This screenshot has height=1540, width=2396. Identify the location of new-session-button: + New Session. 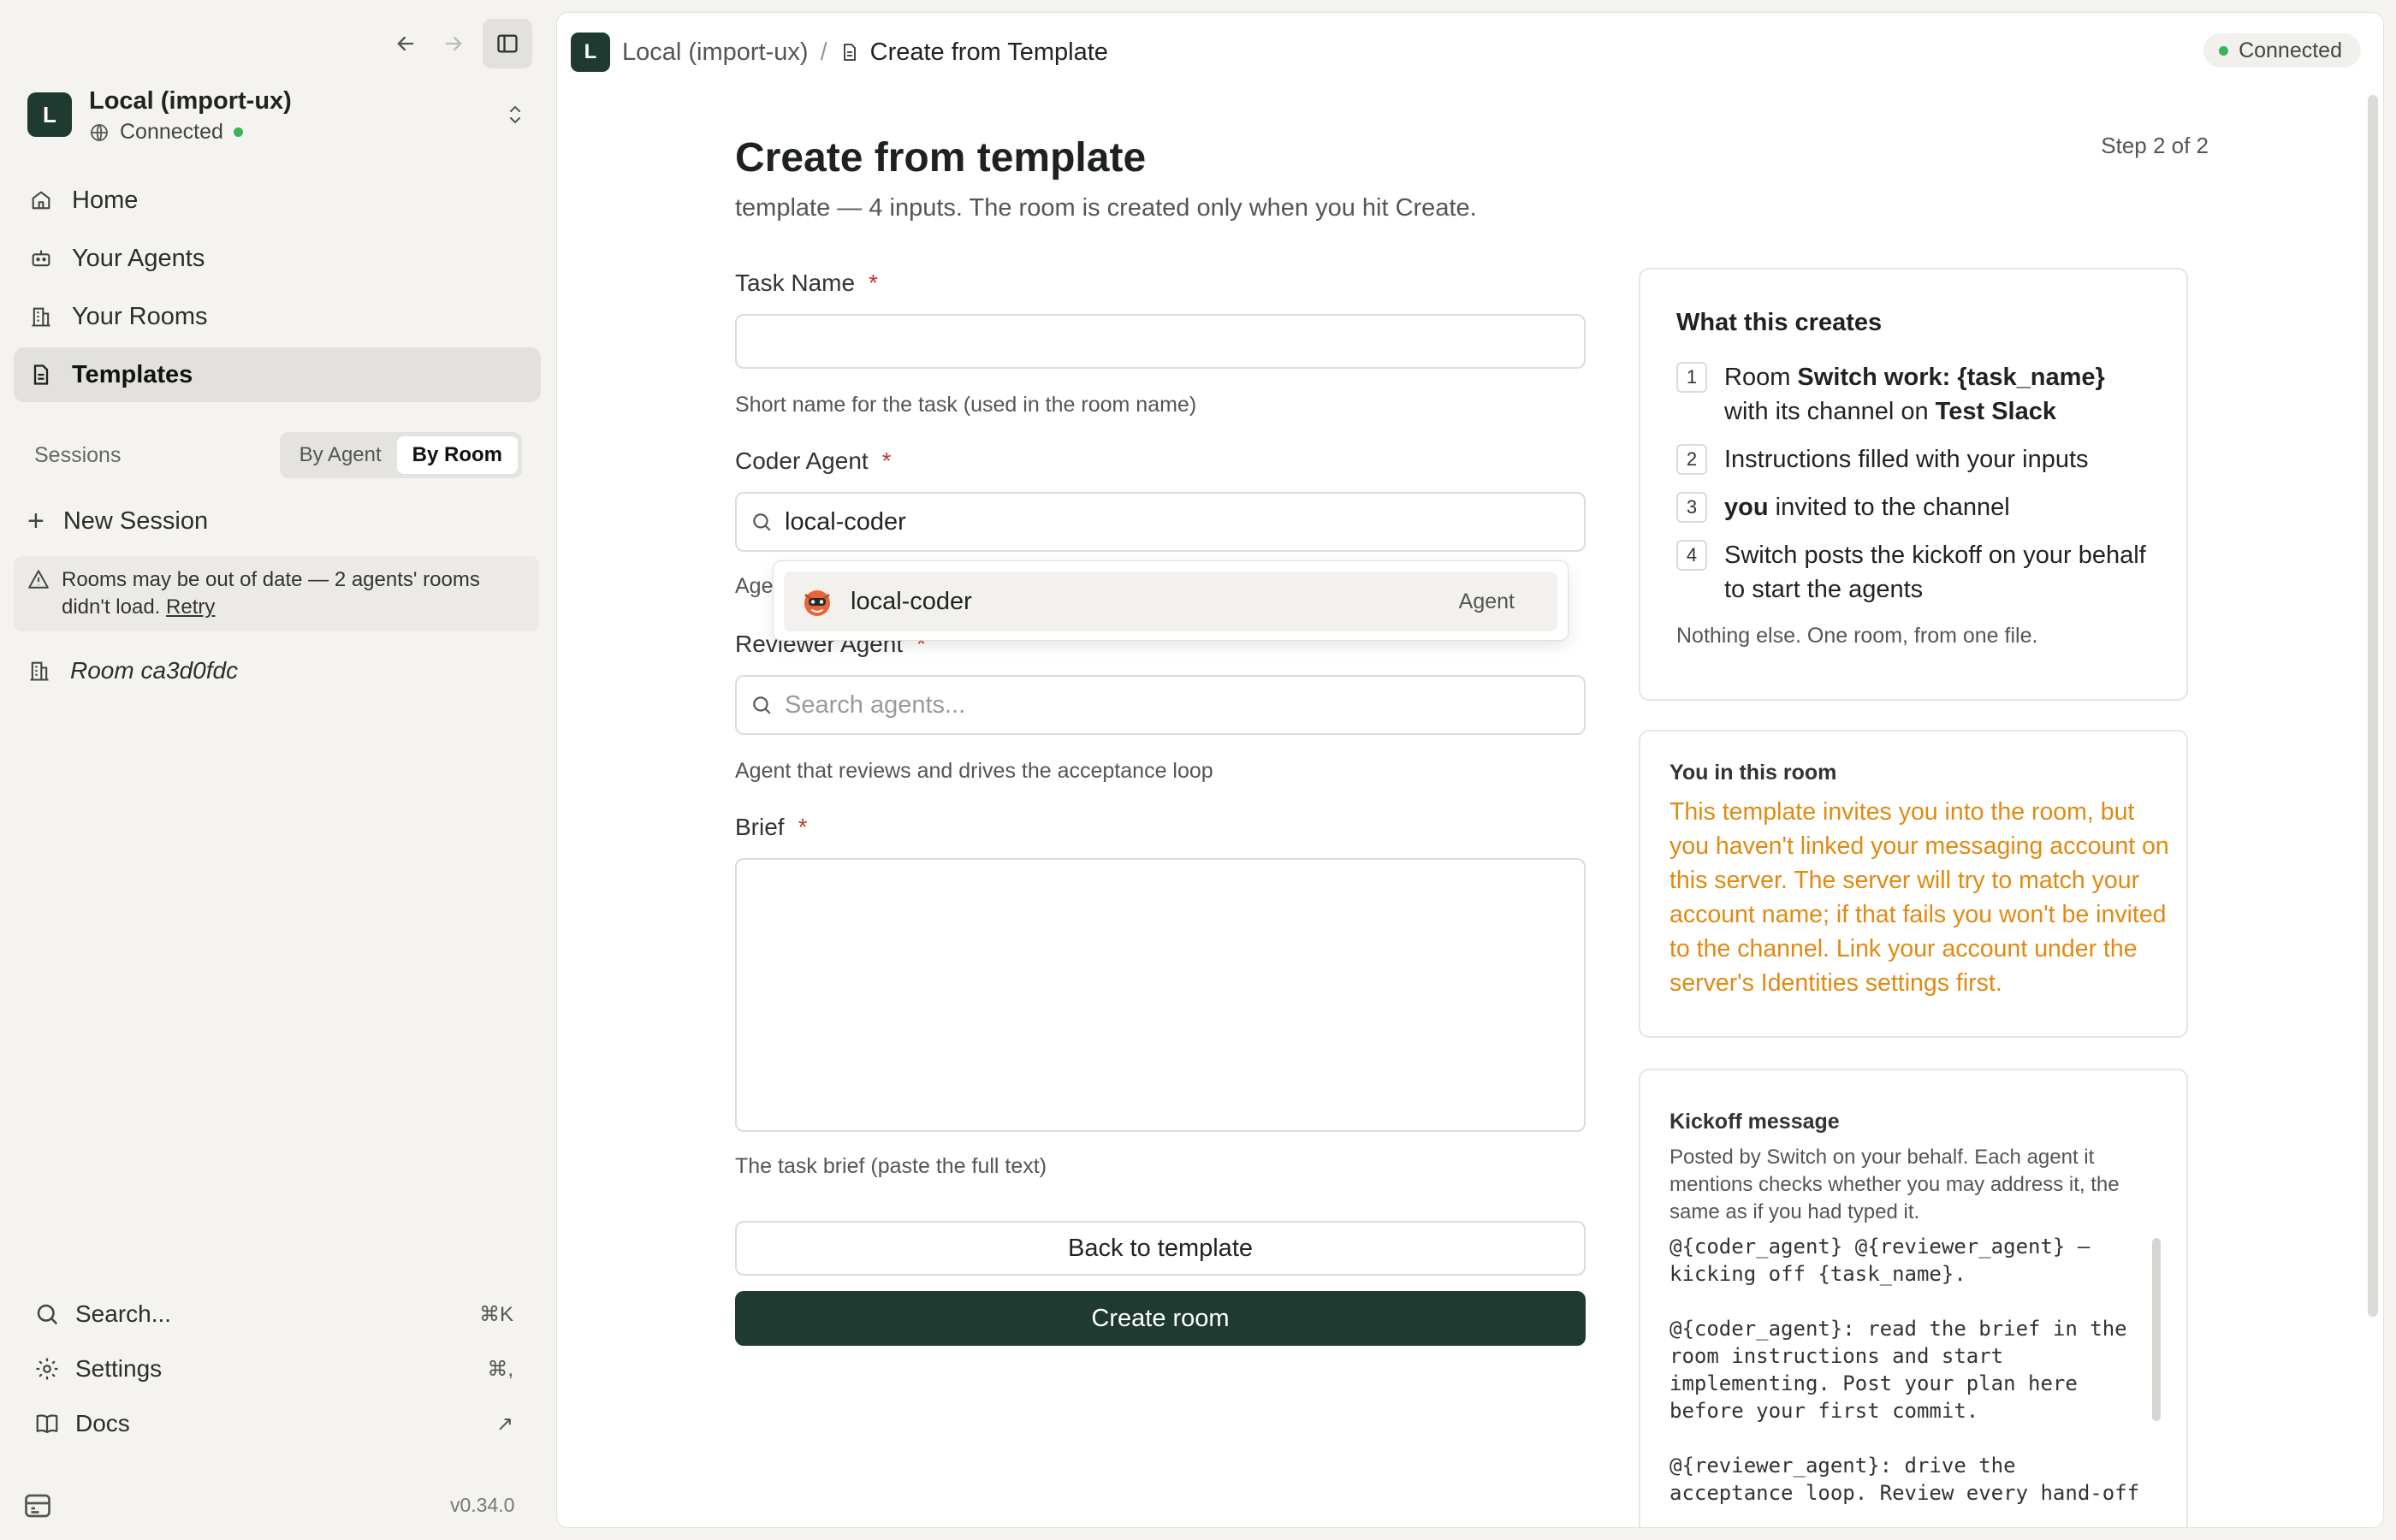
(117, 521).